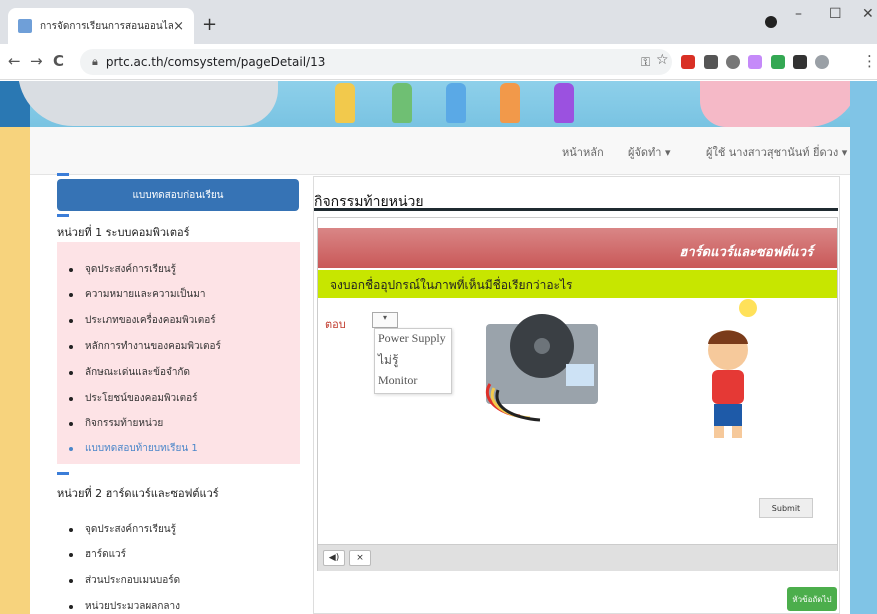 The height and width of the screenshot is (614, 877). What do you see at coordinates (138, 493) in the screenshot?
I see `unit2-heading: หน่วยที่ 2 ฮาร์ดแวร์และซอฟต์แวร์` at bounding box center [138, 493].